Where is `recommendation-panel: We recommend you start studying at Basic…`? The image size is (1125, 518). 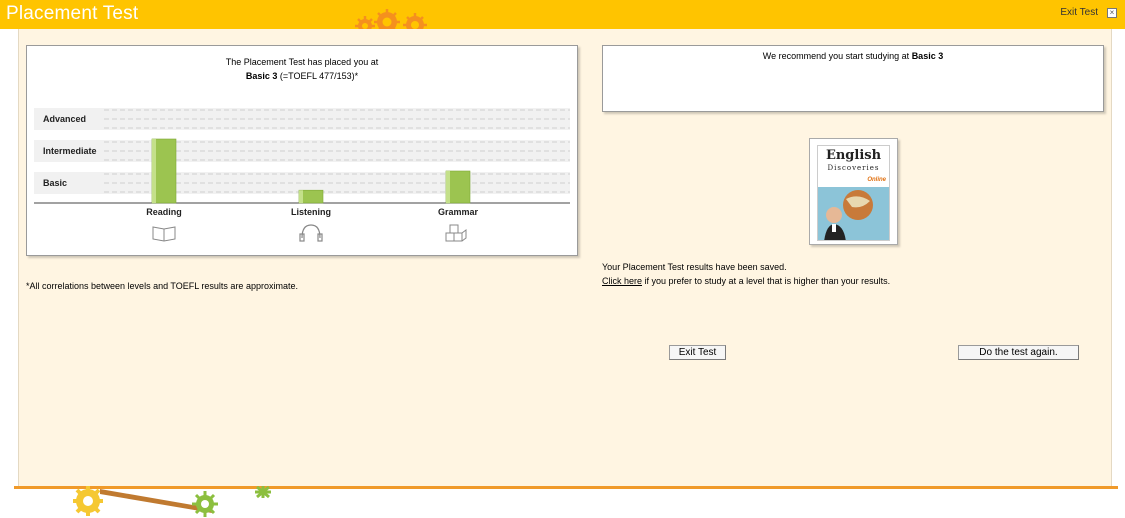 recommendation-panel: We recommend you start studying at Basic… is located at coordinates (853, 78).